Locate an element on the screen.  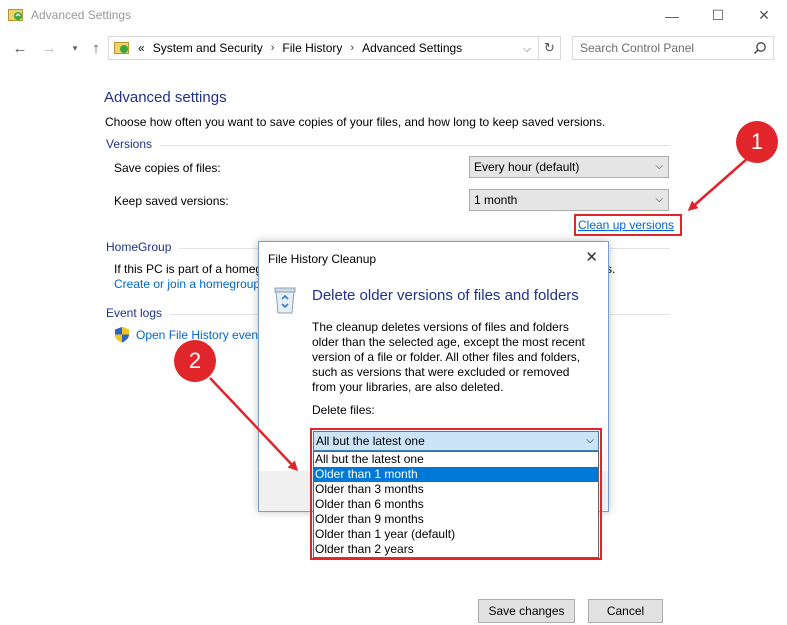
annotation-badge-1: 1 is located at coordinates (757, 142).